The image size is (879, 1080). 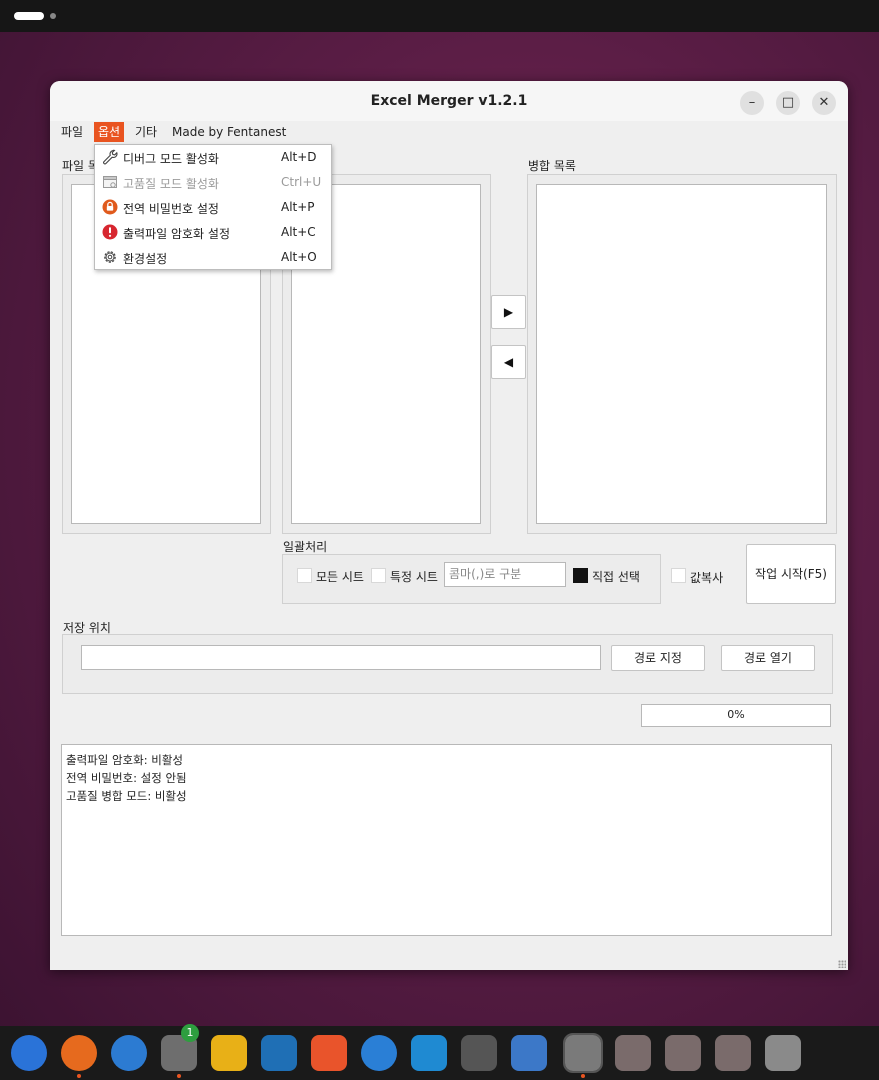 What do you see at coordinates (29, 16) in the screenshot?
I see `workspace-indicator-active` at bounding box center [29, 16].